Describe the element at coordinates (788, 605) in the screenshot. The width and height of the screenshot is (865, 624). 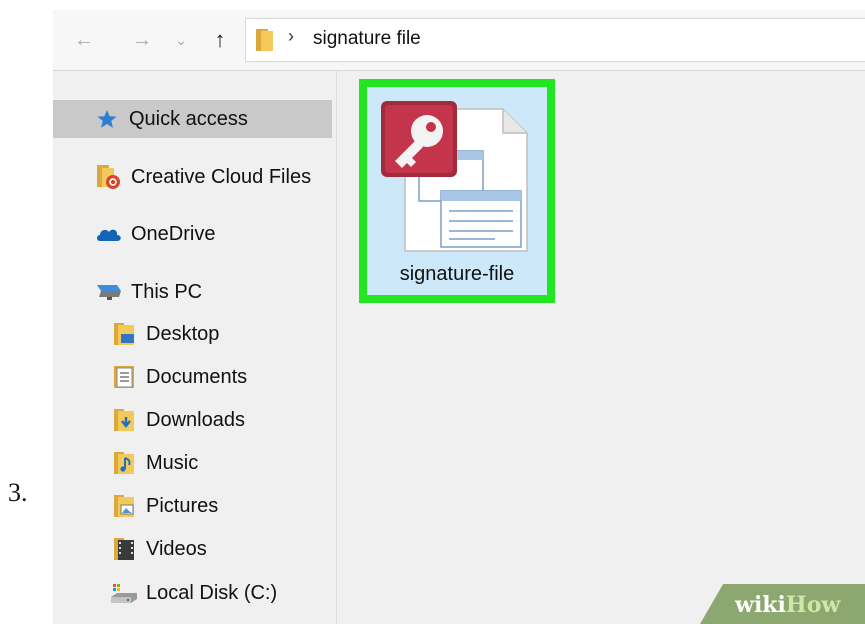
I see `wikihow-watermark: wikiHow` at that location.